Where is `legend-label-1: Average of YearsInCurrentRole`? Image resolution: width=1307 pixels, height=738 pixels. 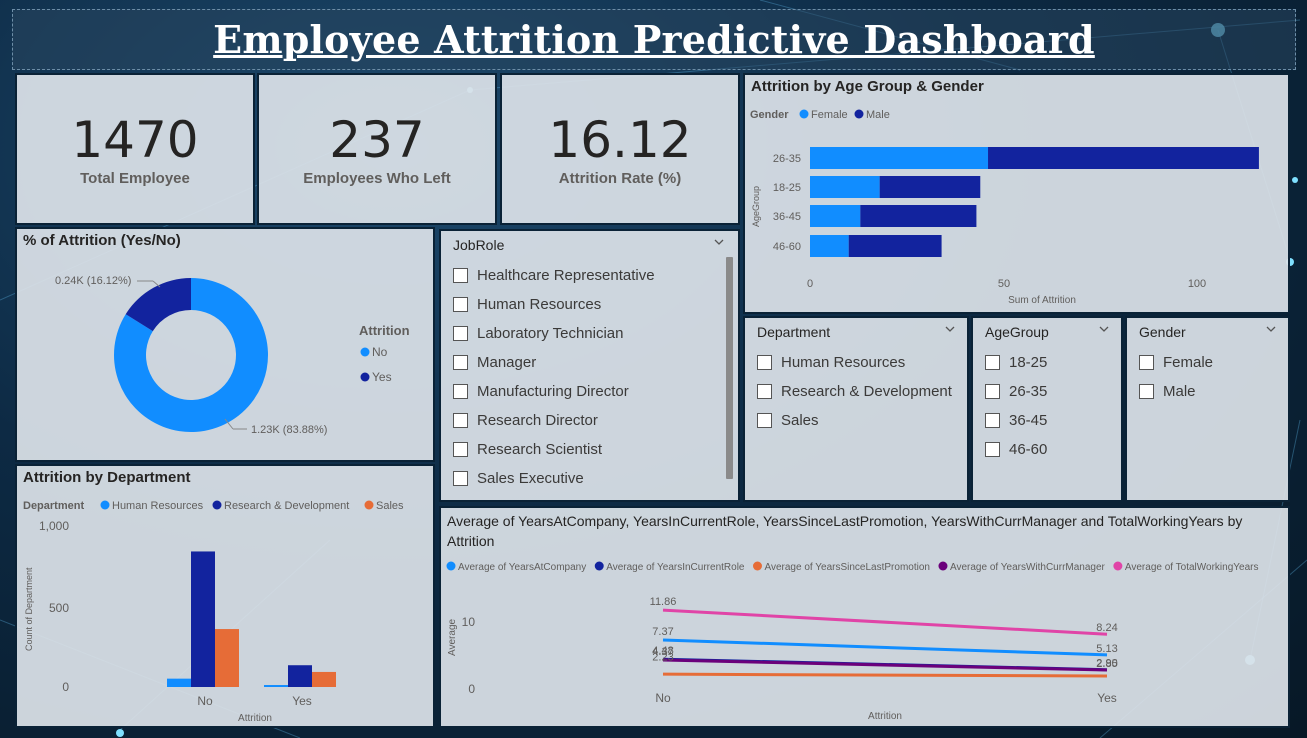 legend-label-1: Average of YearsInCurrentRole is located at coordinates (675, 567).